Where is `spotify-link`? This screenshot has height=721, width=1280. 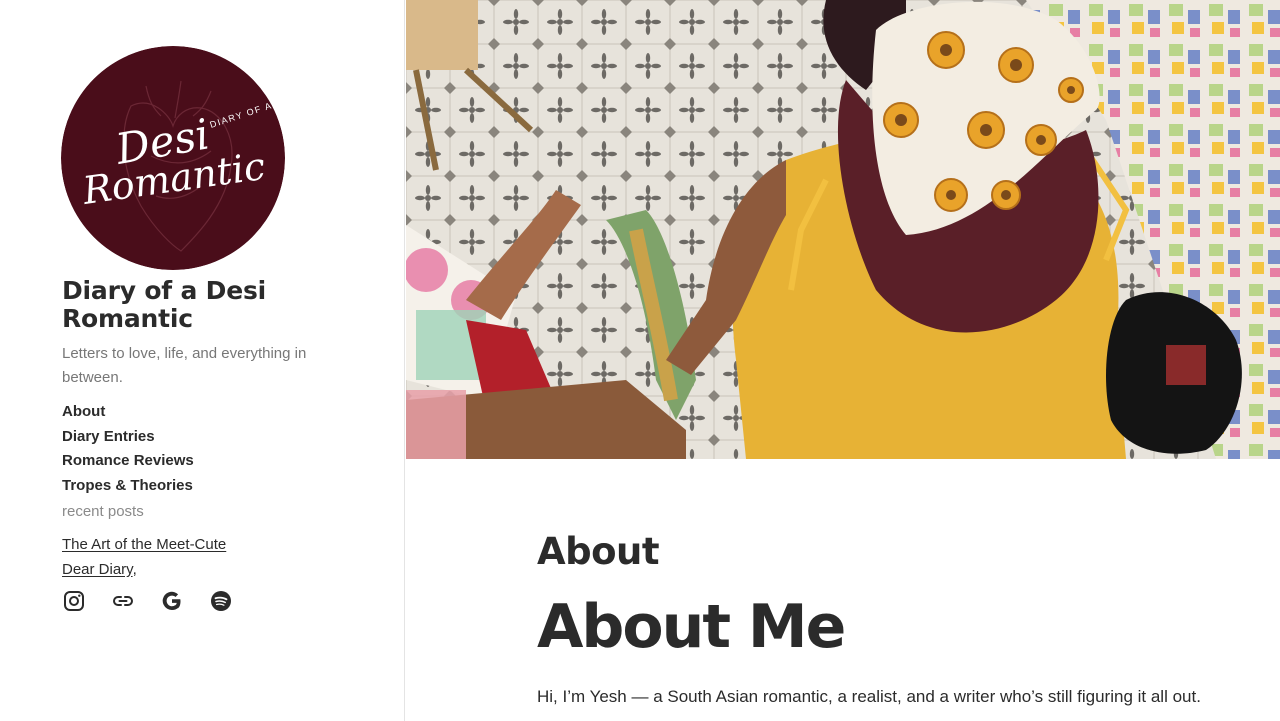 spotify-link is located at coordinates (221, 601).